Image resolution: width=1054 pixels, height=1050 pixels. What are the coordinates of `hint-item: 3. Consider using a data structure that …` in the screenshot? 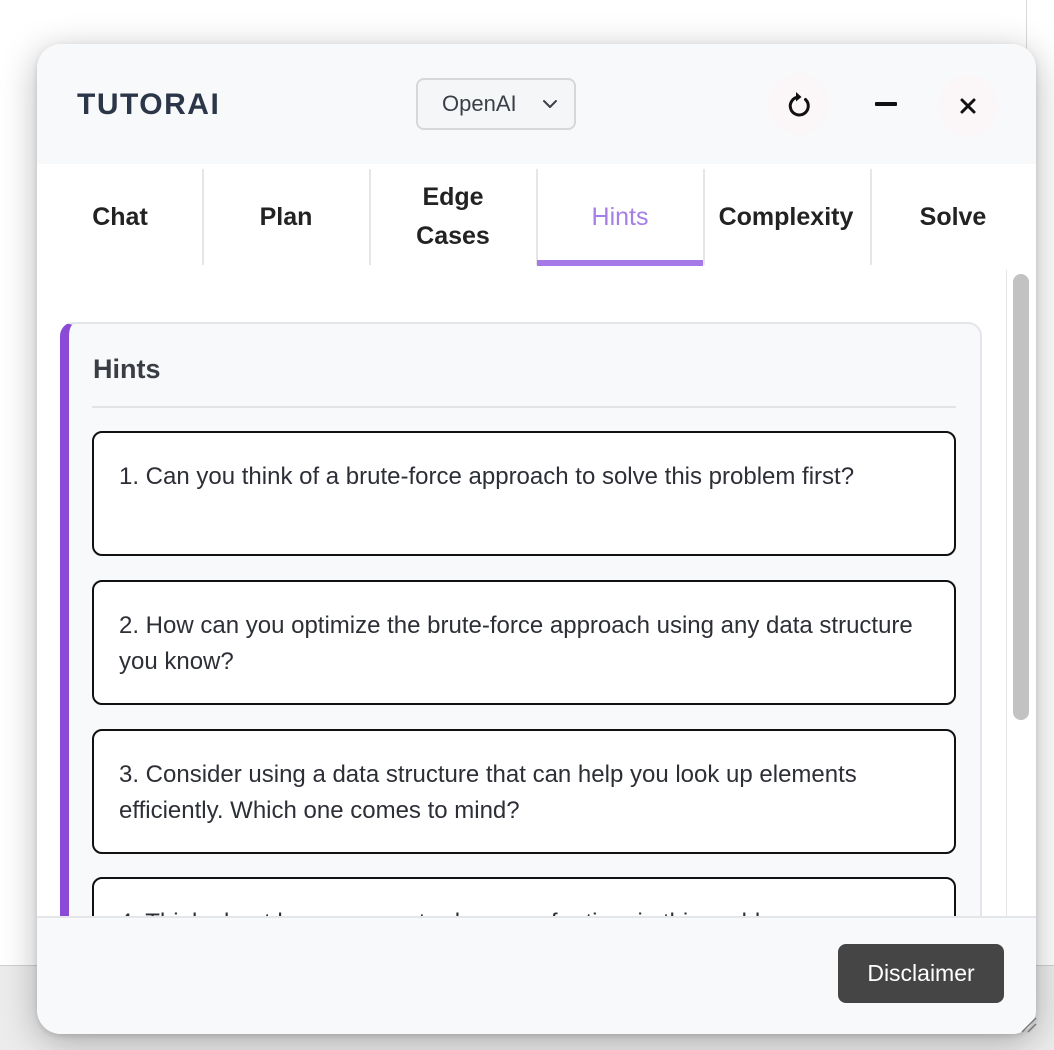 It's located at (524, 791).